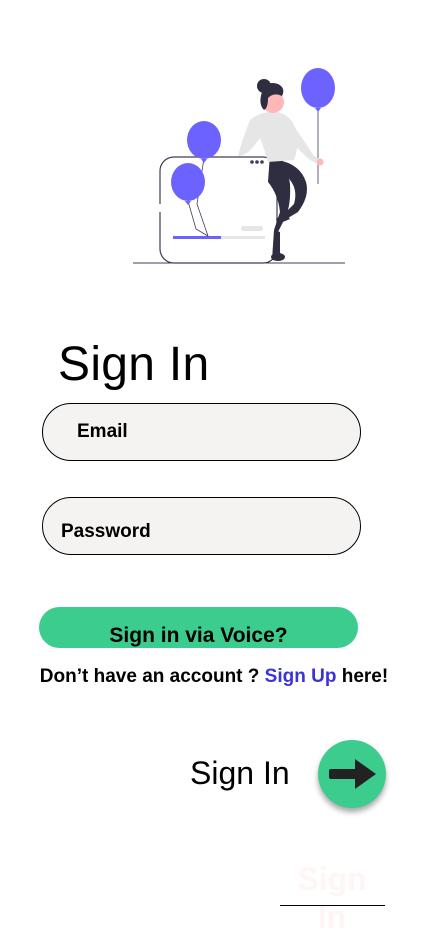 The width and height of the screenshot is (428, 936). I want to click on email-field, so click(201, 432).